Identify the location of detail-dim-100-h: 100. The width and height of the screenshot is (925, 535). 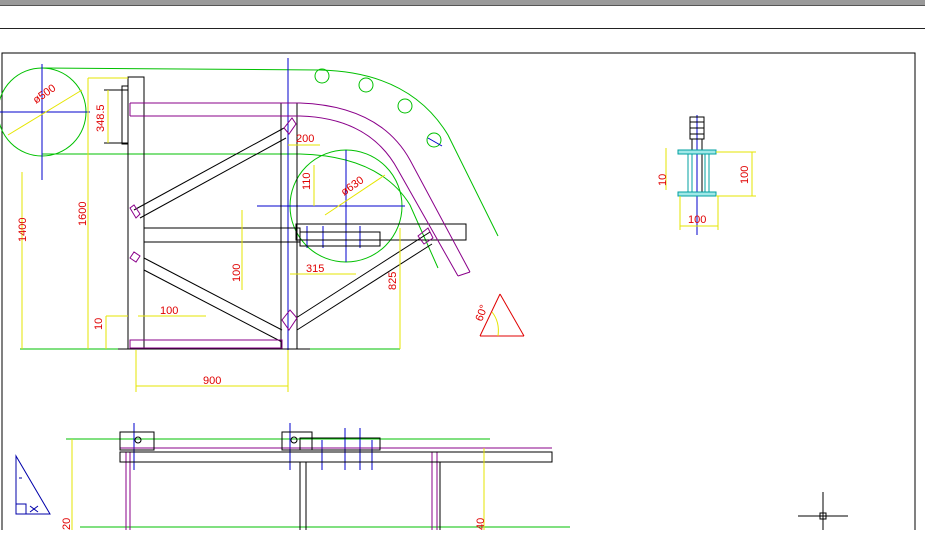
(697, 220).